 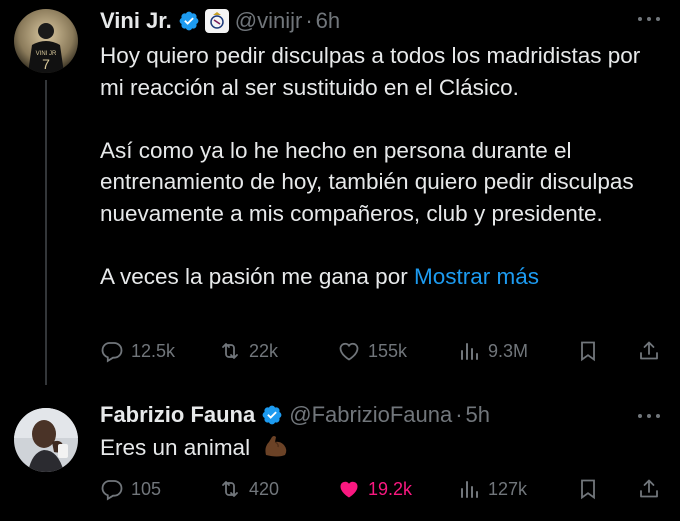 I want to click on author-name: Vini Jr., so click(x=136, y=21).